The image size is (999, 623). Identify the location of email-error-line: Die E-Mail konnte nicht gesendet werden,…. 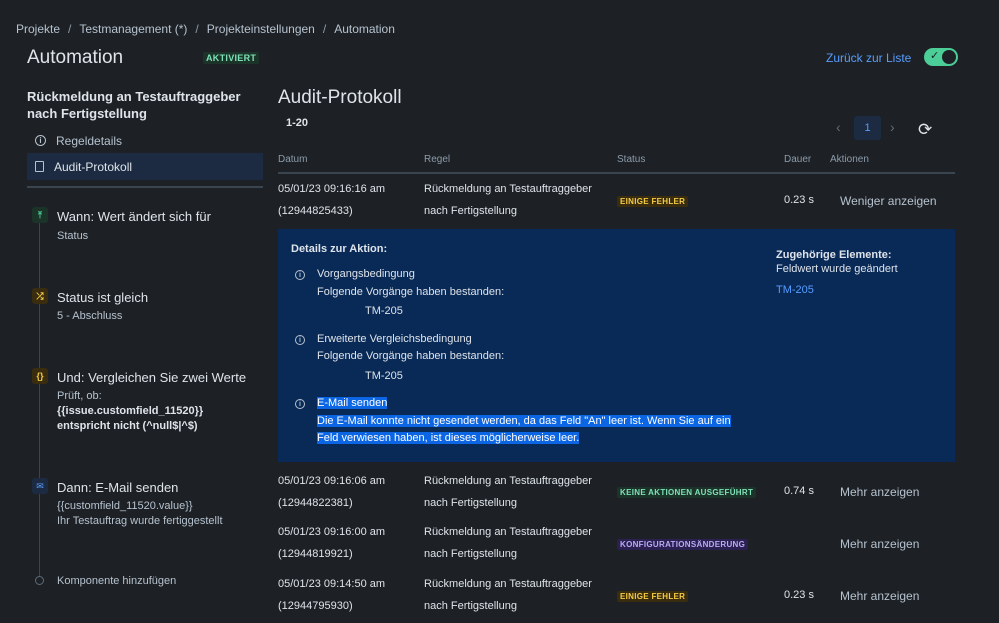
(524, 421).